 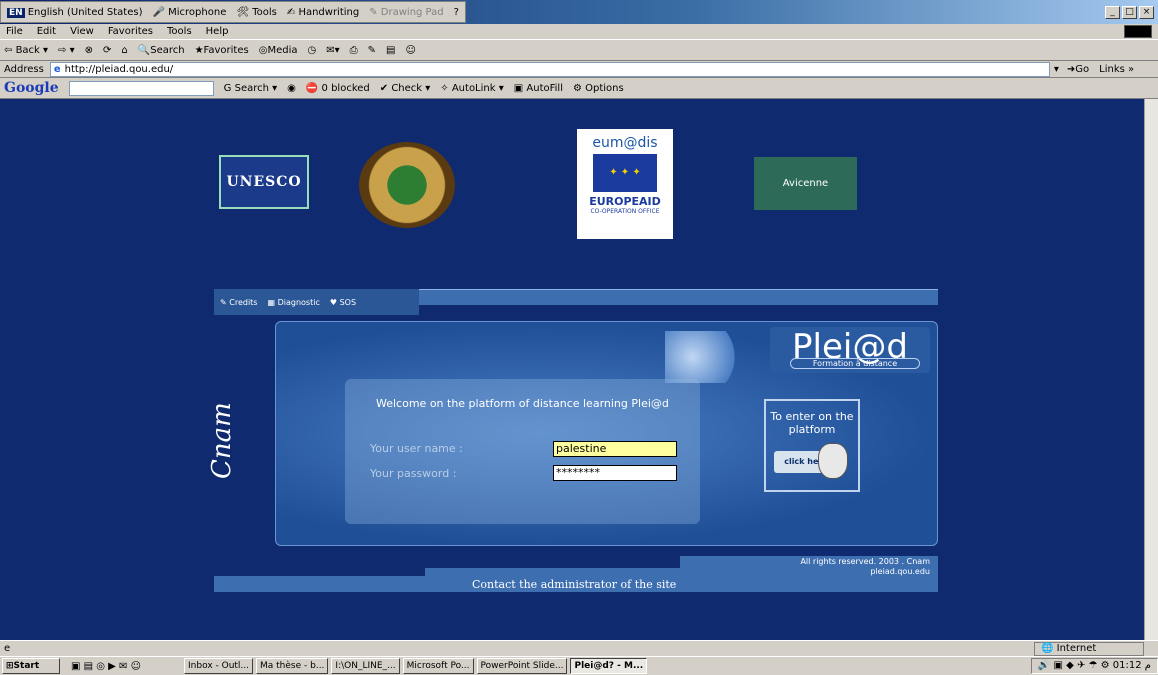 What do you see at coordinates (31, 88) in the screenshot?
I see `google-logo: Google` at bounding box center [31, 88].